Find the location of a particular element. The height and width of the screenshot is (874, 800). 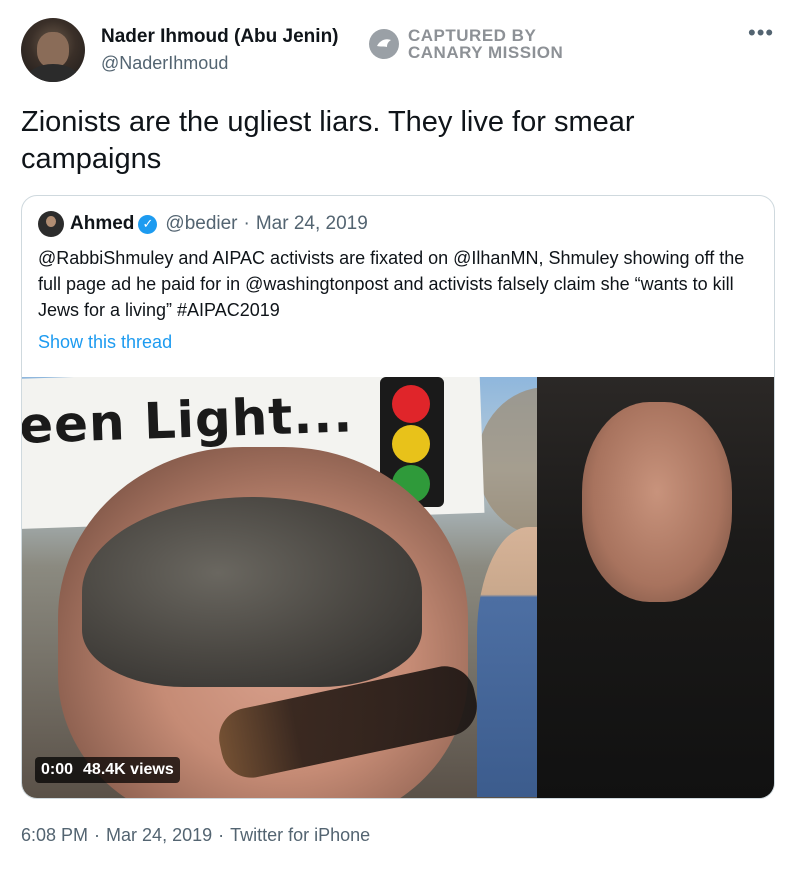

watermark-line1: CAPTURED BY is located at coordinates (472, 35).